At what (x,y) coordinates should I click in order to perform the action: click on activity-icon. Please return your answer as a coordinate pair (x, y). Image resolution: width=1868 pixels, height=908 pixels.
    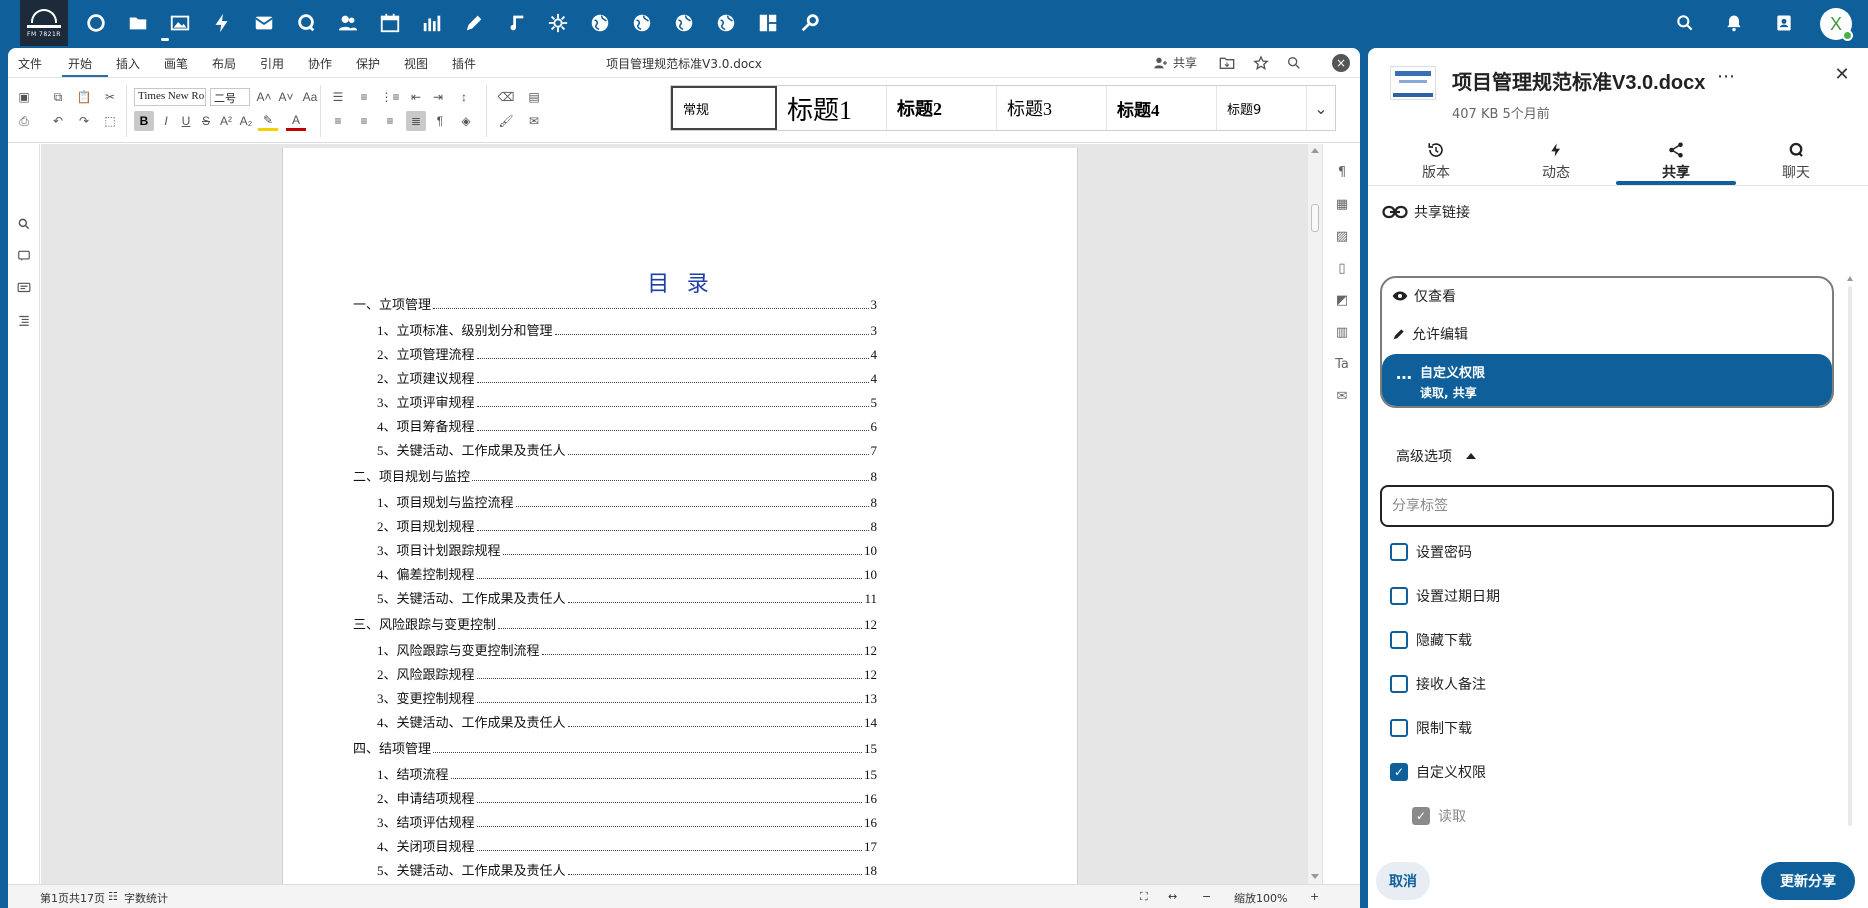
    Looking at the image, I should click on (222, 23).